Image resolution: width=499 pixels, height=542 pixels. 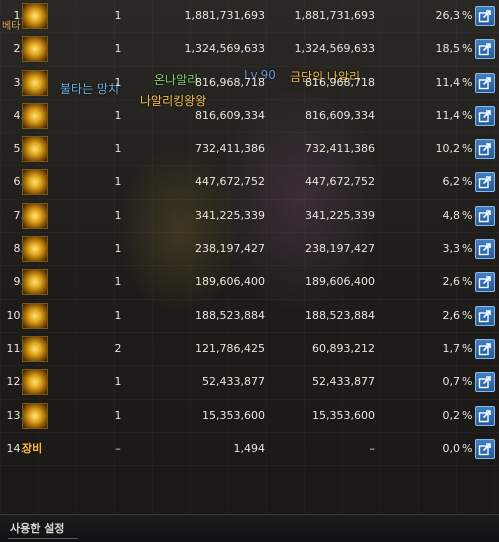 What do you see at coordinates (15, 448) in the screenshot?
I see `rank-number: 14.` at bounding box center [15, 448].